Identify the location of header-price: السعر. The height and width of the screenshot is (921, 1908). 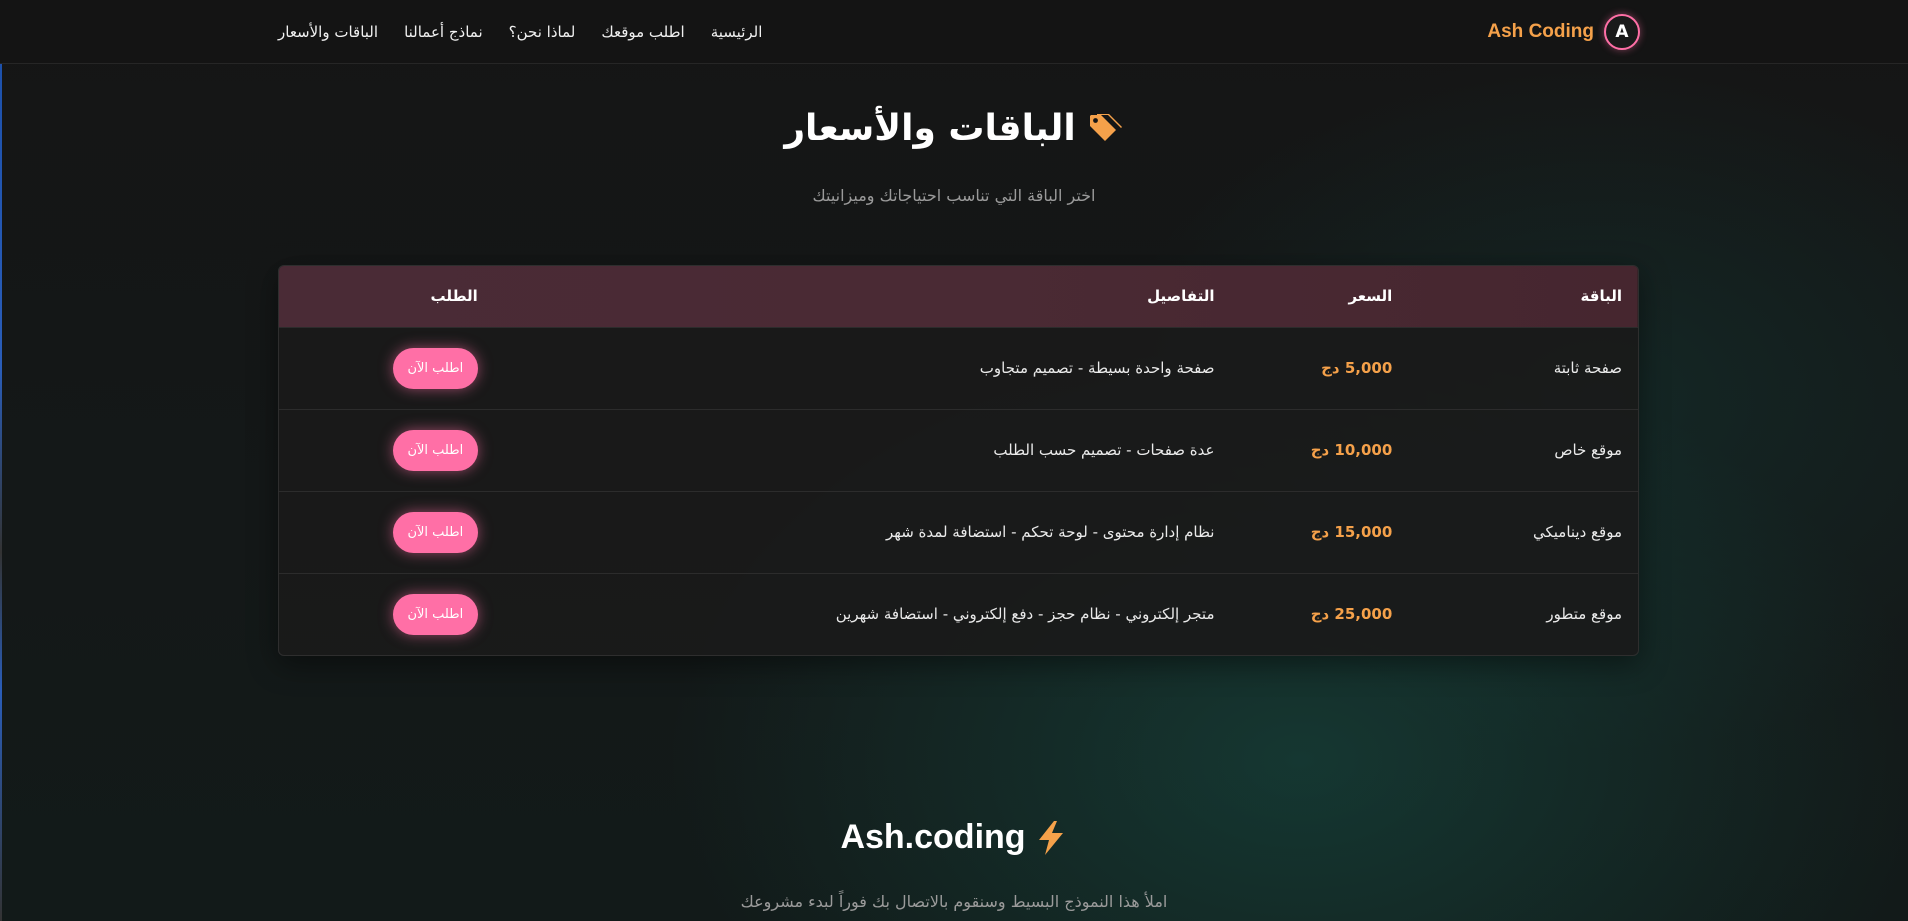
(1370, 296).